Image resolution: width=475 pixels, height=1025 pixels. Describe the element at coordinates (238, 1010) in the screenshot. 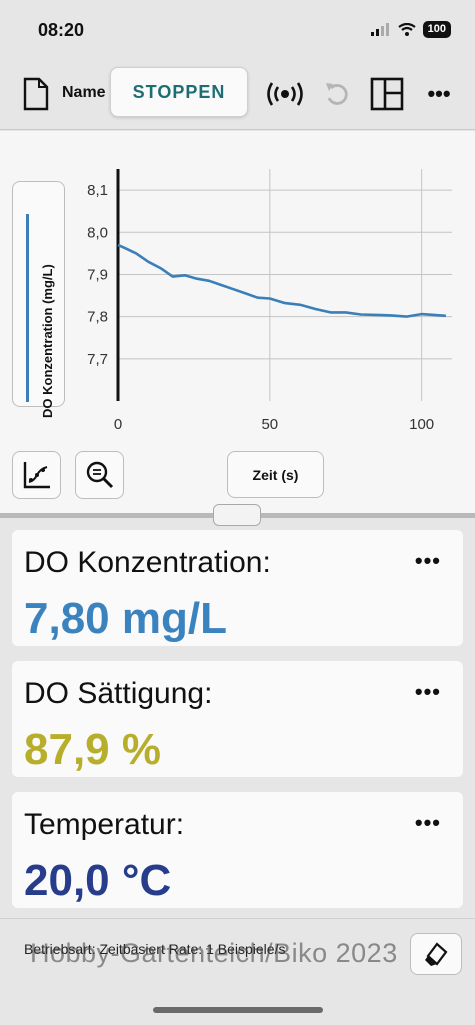

I see `home-indicator` at that location.